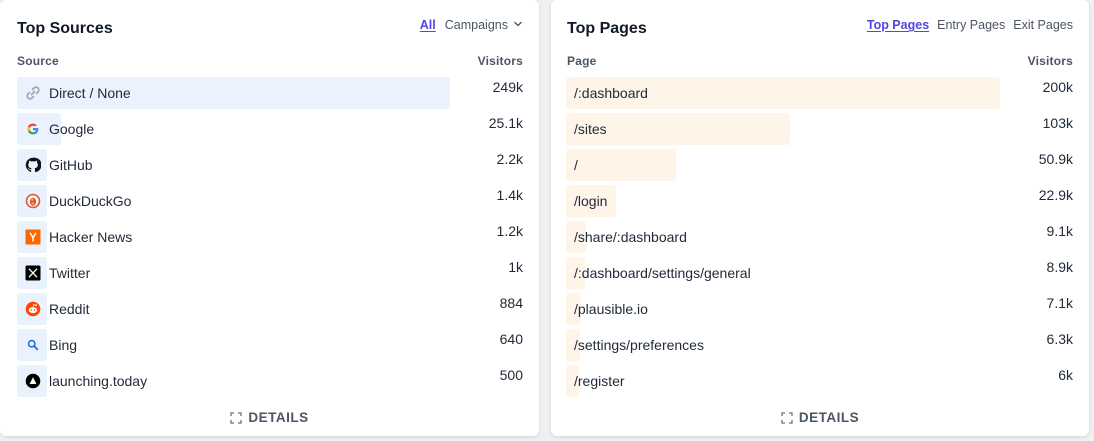  I want to click on page-row: /register 6k, so click(819, 383).